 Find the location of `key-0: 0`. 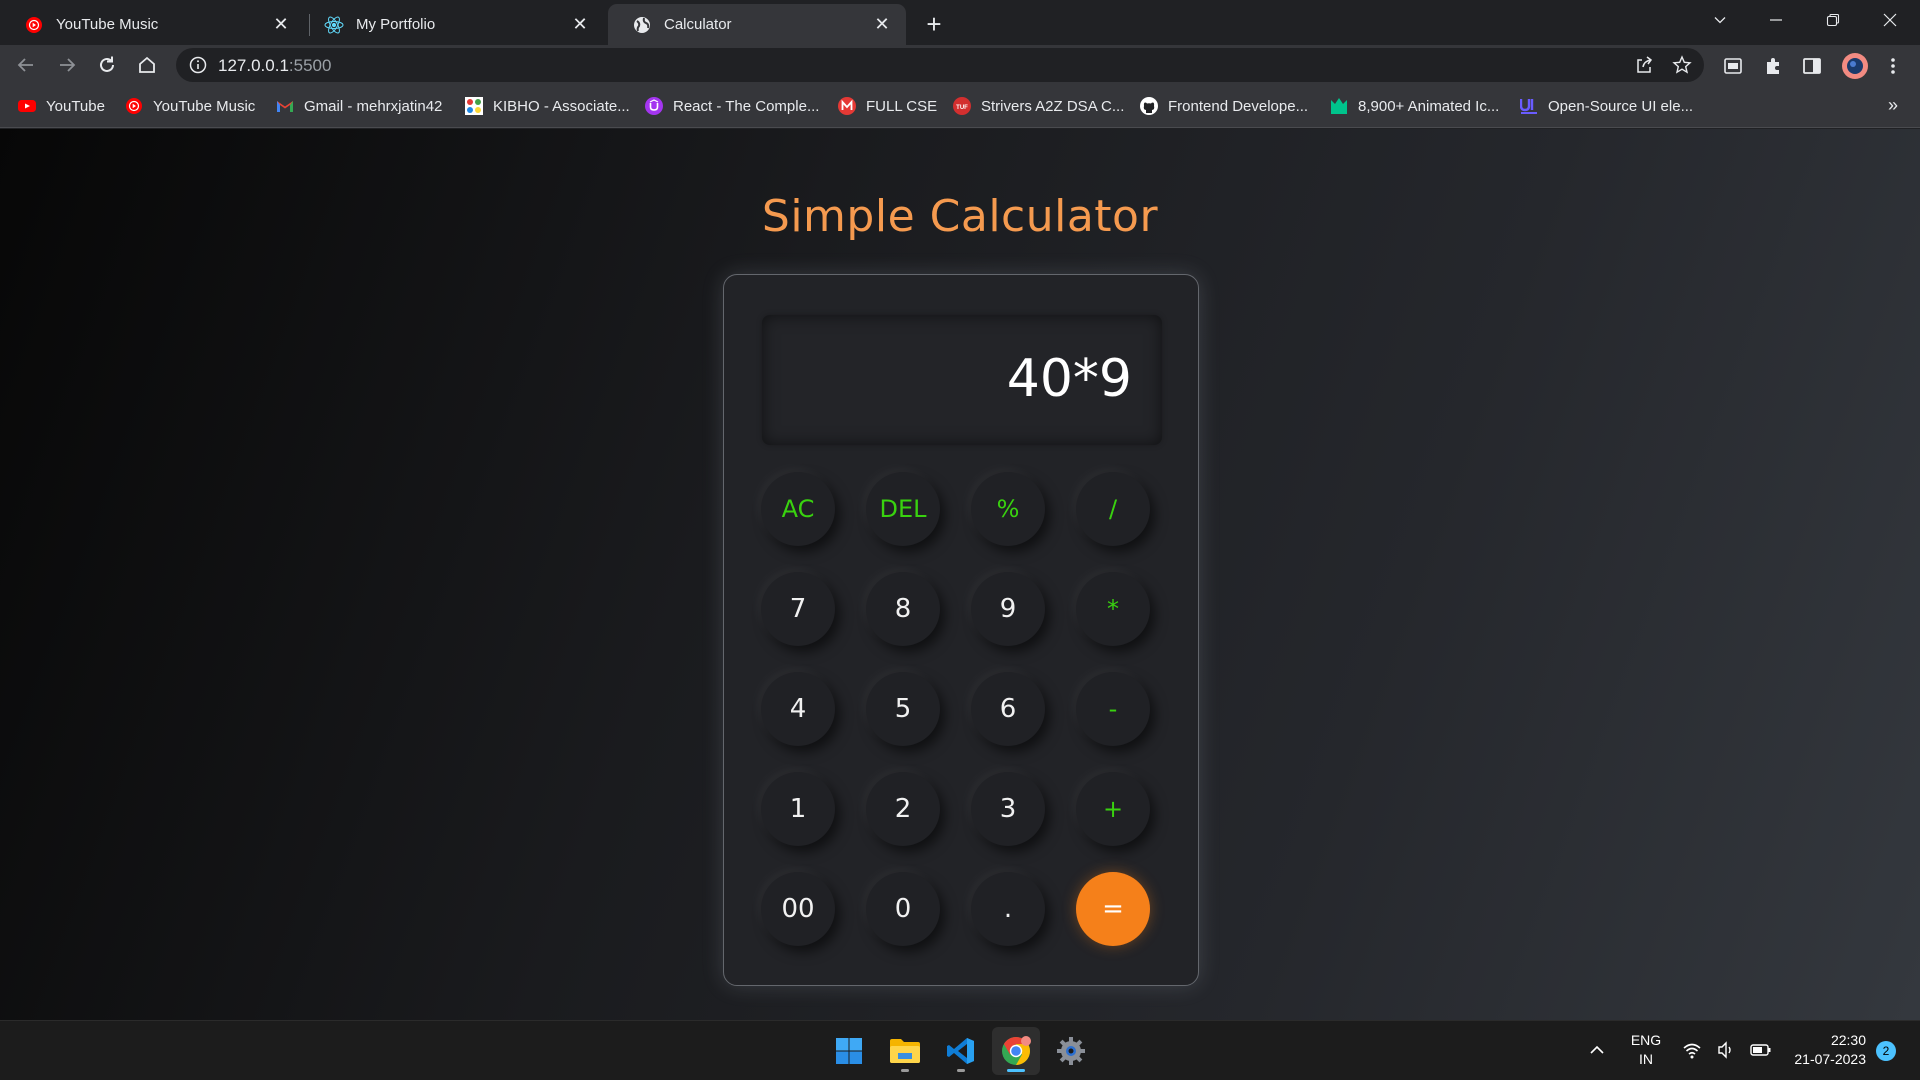

key-0: 0 is located at coordinates (903, 909).